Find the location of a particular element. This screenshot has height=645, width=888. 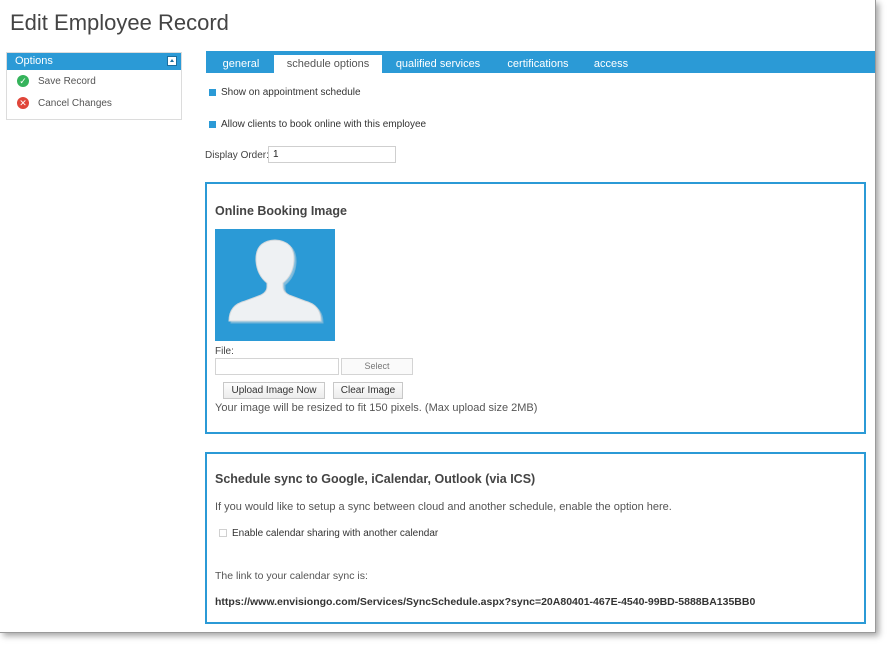

select-file-button: Select is located at coordinates (377, 366).